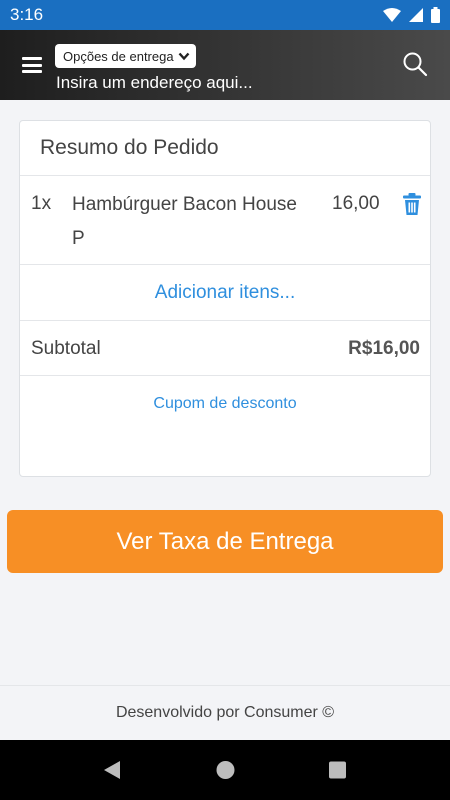 The width and height of the screenshot is (450, 800). Describe the element at coordinates (41, 203) in the screenshot. I see `item-quantity: 1x` at that location.